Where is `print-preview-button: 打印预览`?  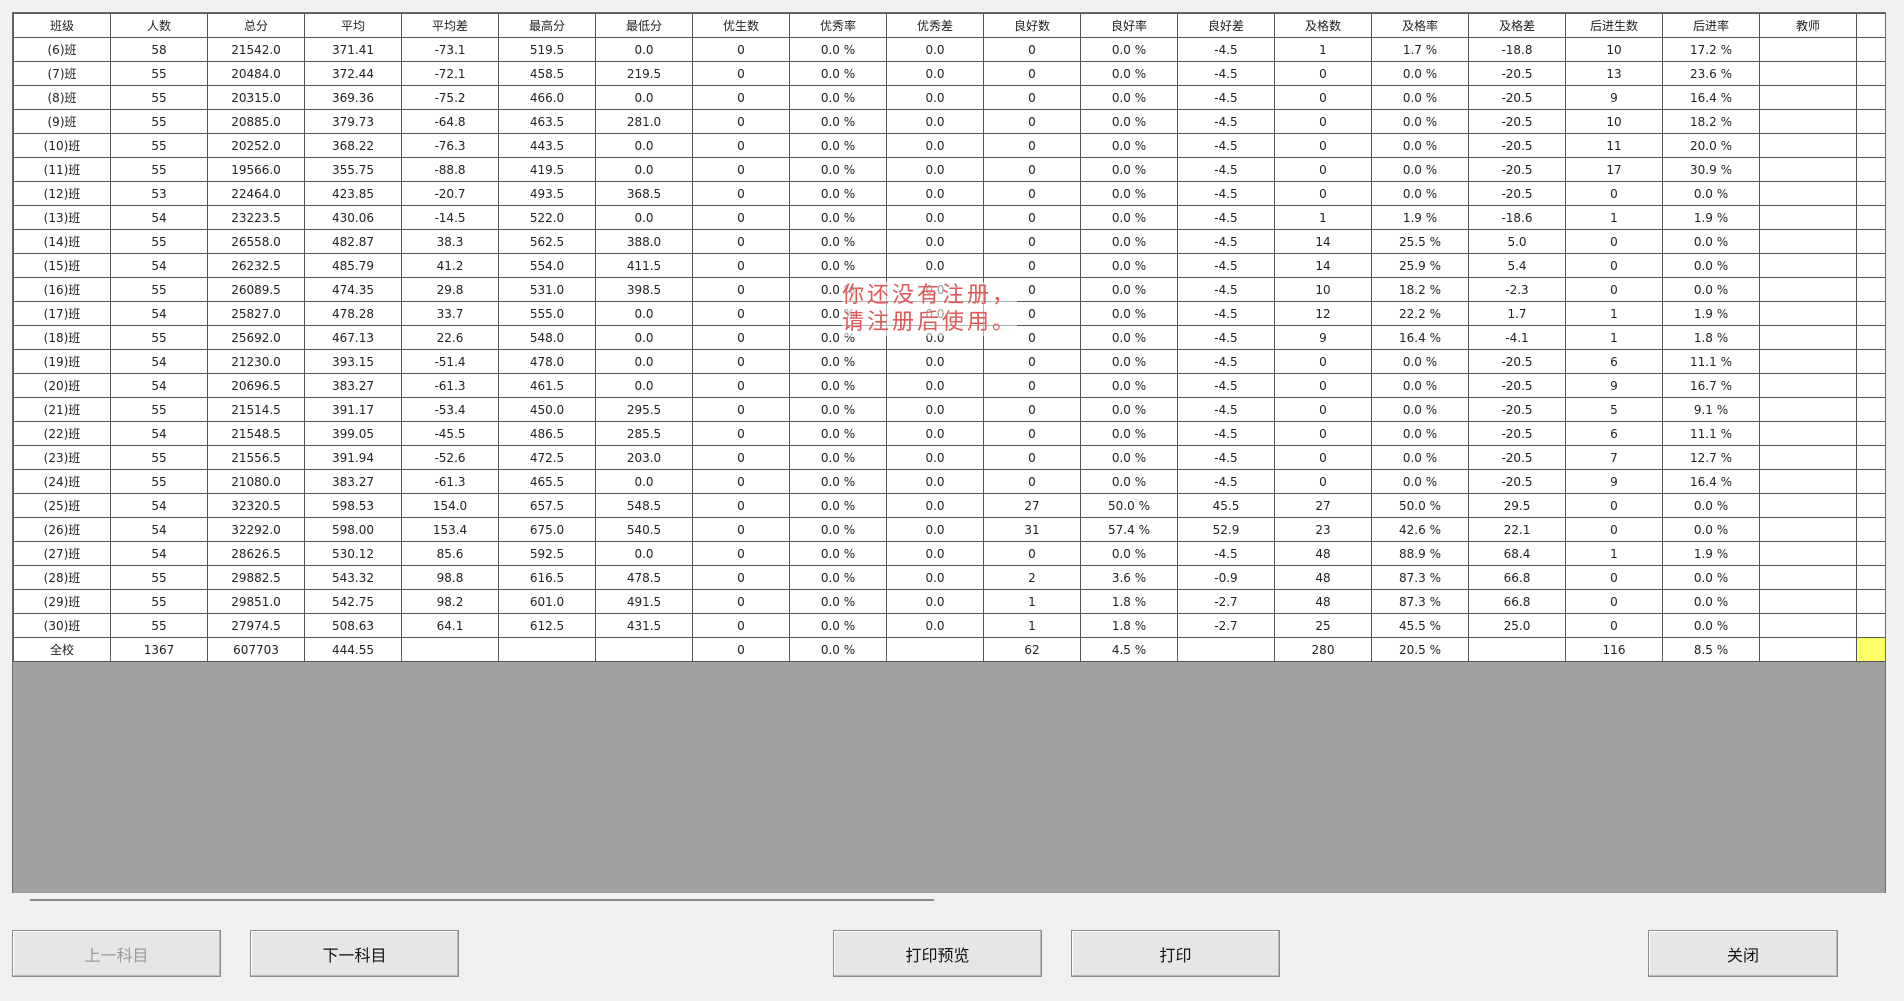
print-preview-button: 打印预览 is located at coordinates (937, 953).